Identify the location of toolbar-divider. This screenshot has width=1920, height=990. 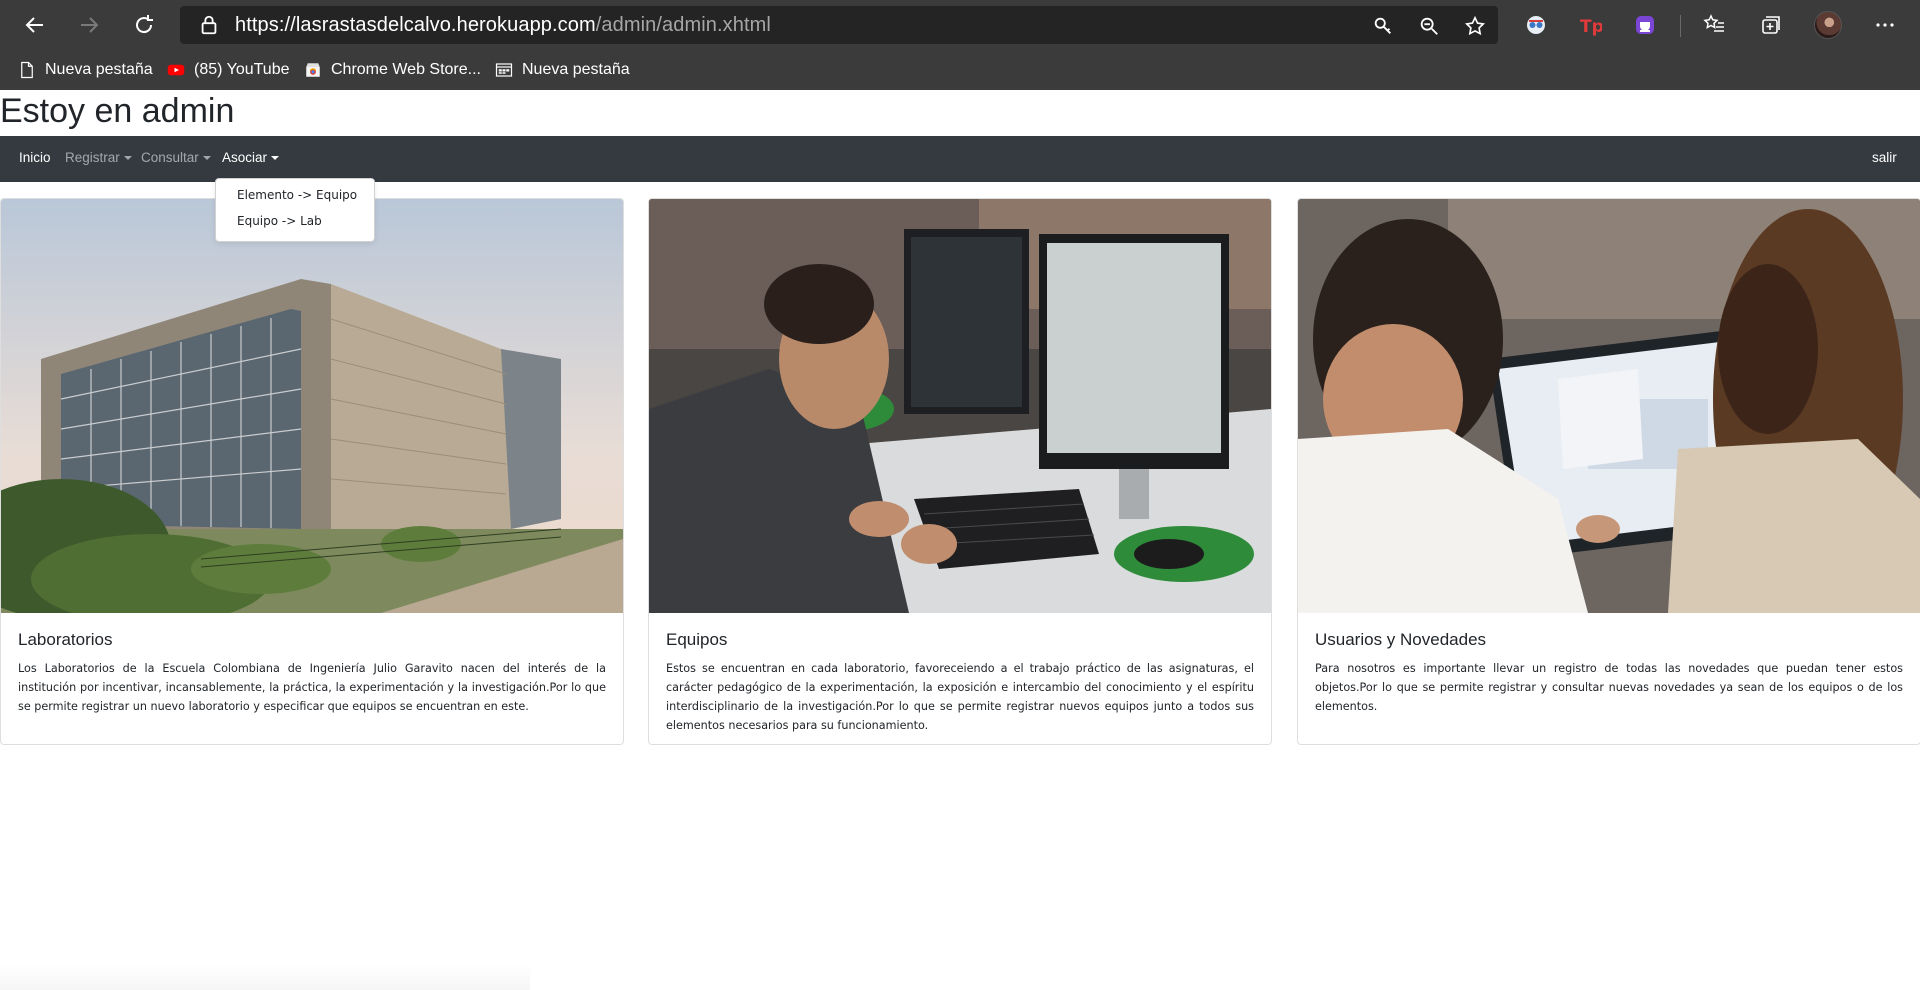
(1680, 26).